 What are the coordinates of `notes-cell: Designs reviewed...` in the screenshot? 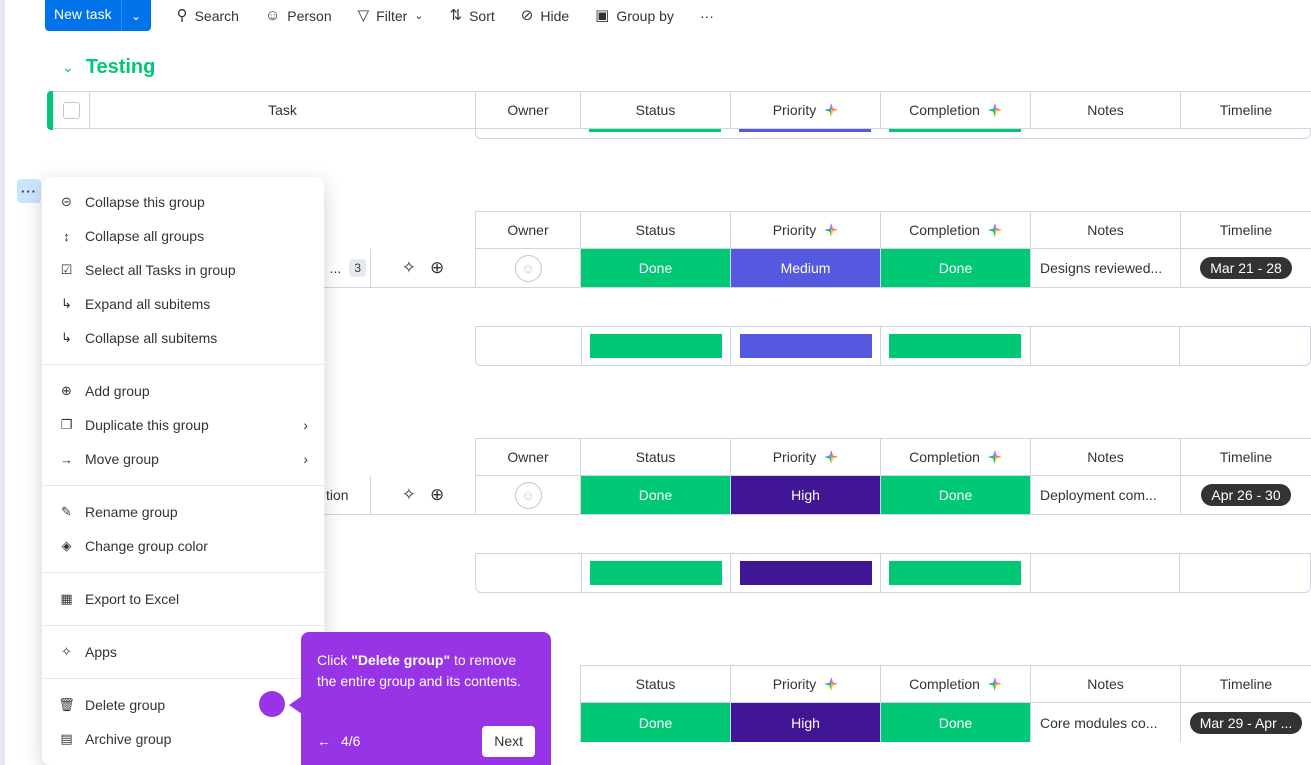 It's located at (1105, 268).